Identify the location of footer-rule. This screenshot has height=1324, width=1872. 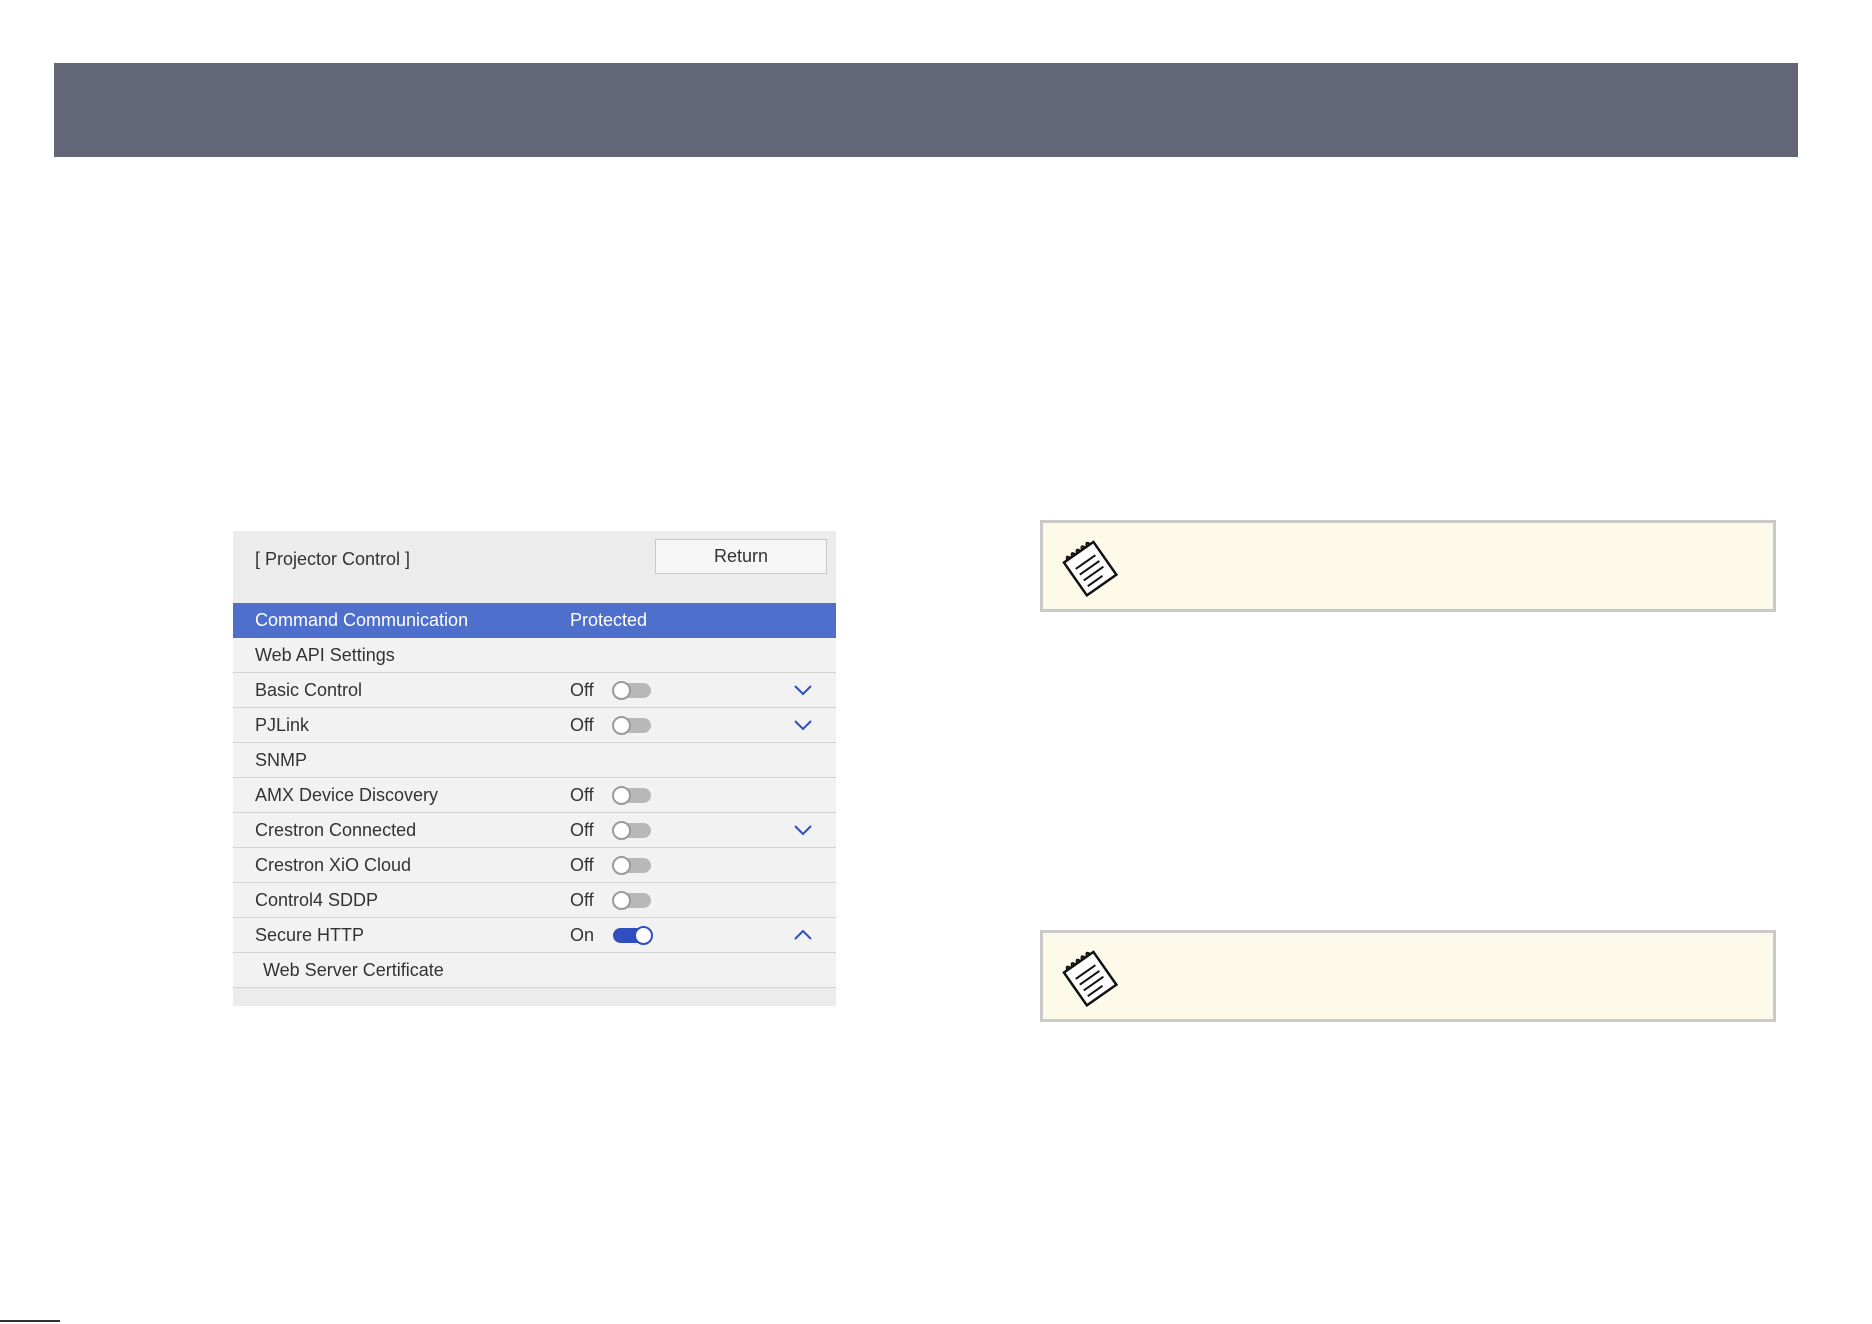
(30, 1321).